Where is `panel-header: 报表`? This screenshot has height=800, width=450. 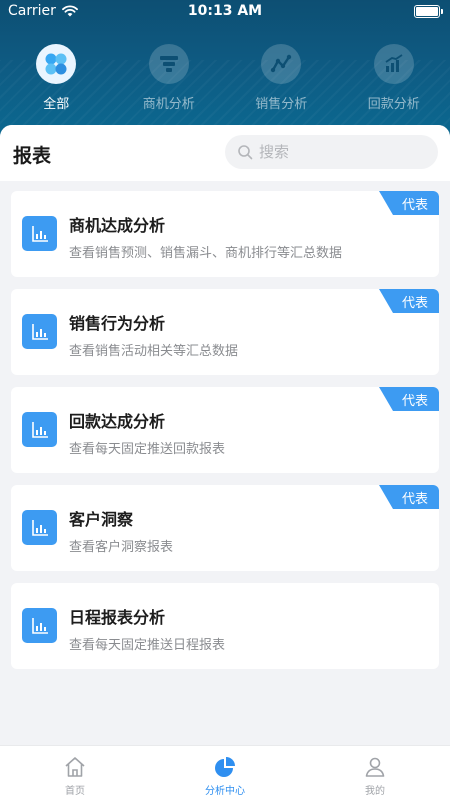
panel-header: 报表 is located at coordinates (225, 153).